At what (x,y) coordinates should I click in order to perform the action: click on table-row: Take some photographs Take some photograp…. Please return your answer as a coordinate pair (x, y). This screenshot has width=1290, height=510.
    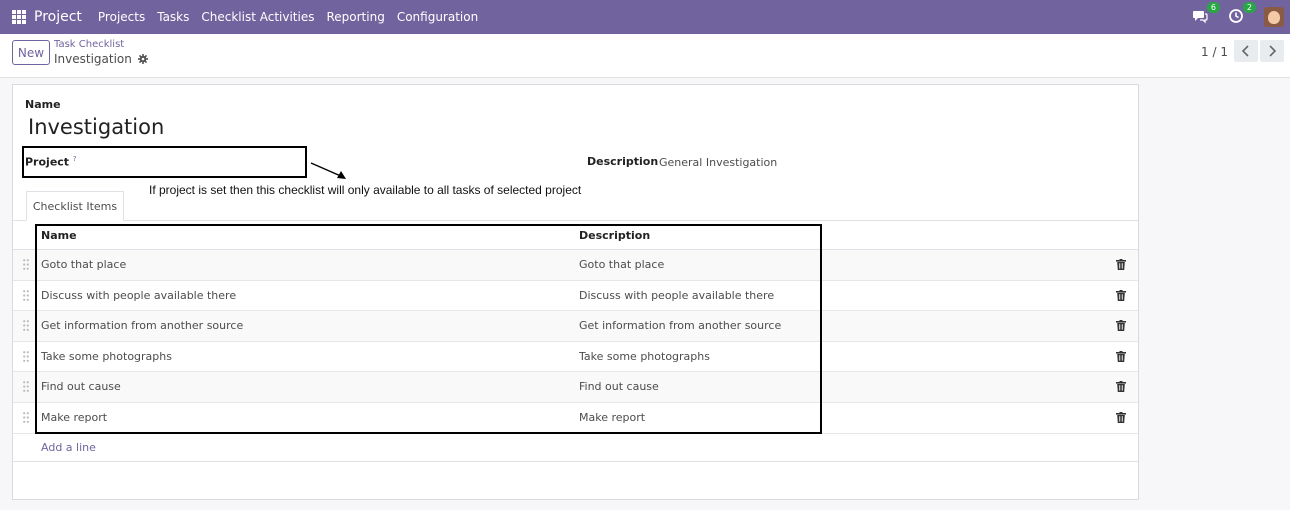
    Looking at the image, I should click on (575, 357).